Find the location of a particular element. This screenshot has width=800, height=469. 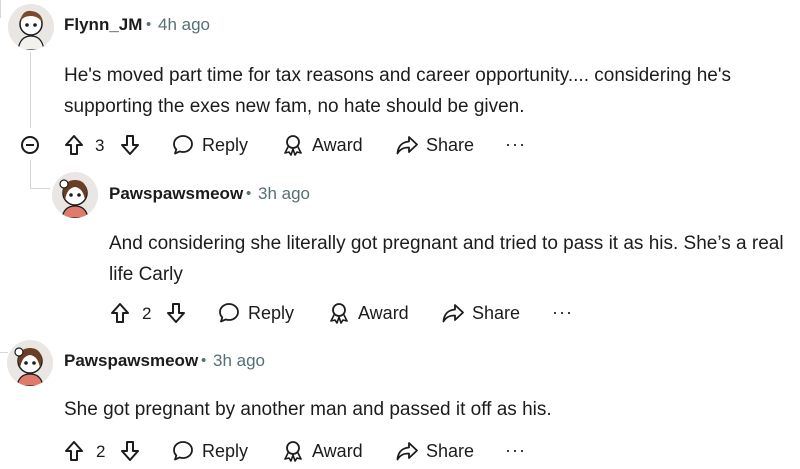

username: Flynn_JM is located at coordinates (103, 25).